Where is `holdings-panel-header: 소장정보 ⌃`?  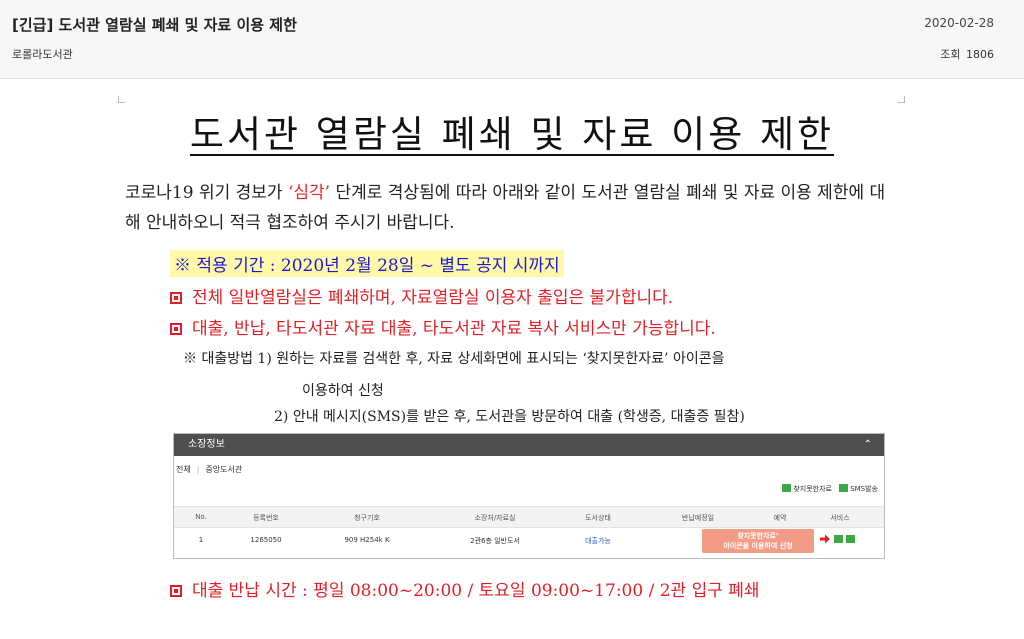
holdings-panel-header: 소장정보 ⌃ is located at coordinates (529, 445).